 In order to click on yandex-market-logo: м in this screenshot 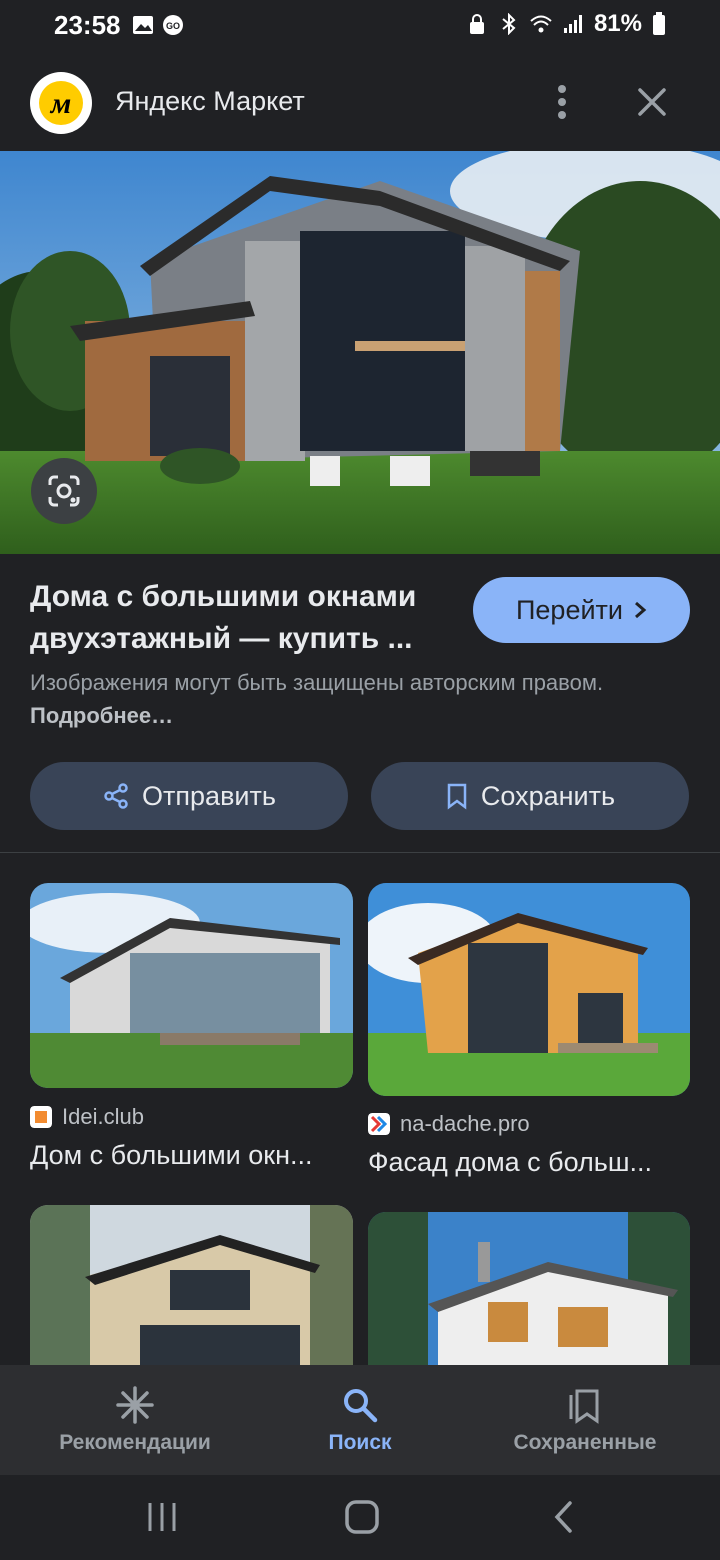, I will do `click(61, 103)`.